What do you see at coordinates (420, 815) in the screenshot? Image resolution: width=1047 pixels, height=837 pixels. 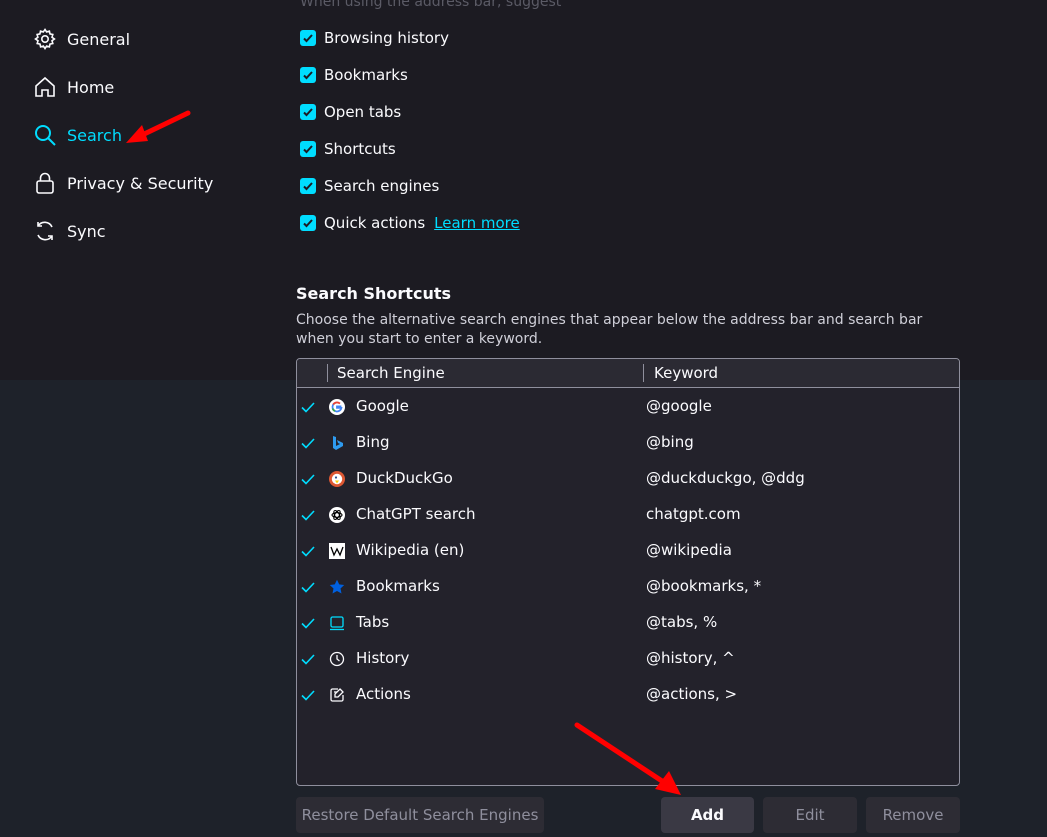 I see `restore-defaults-button: Restore Default Search Engines` at bounding box center [420, 815].